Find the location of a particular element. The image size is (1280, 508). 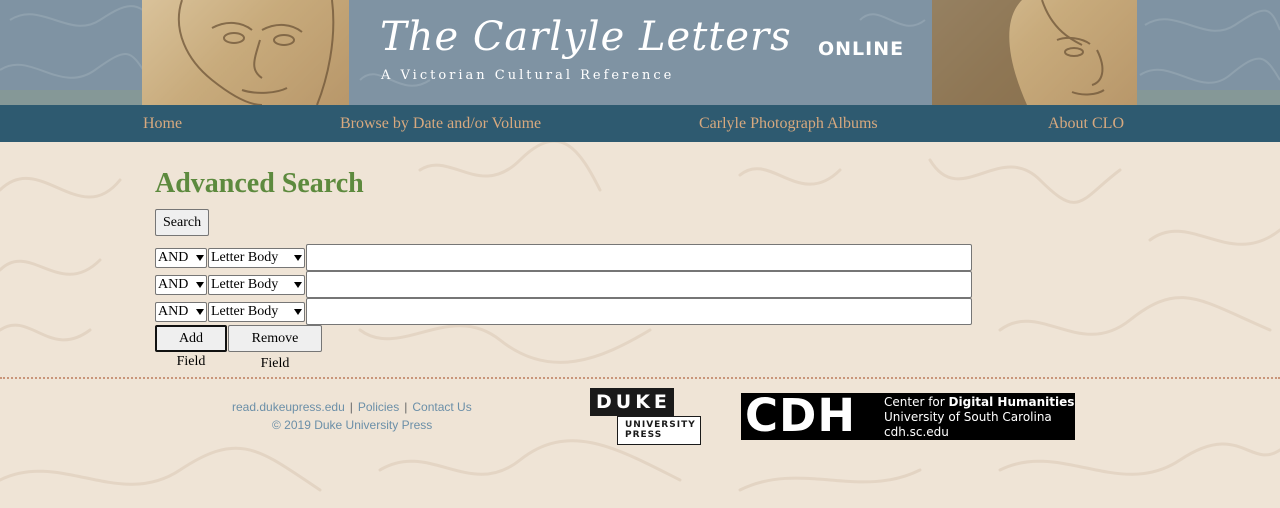

nav-photo-albums-link: Carlyle Photograph Albums is located at coordinates (788, 124).